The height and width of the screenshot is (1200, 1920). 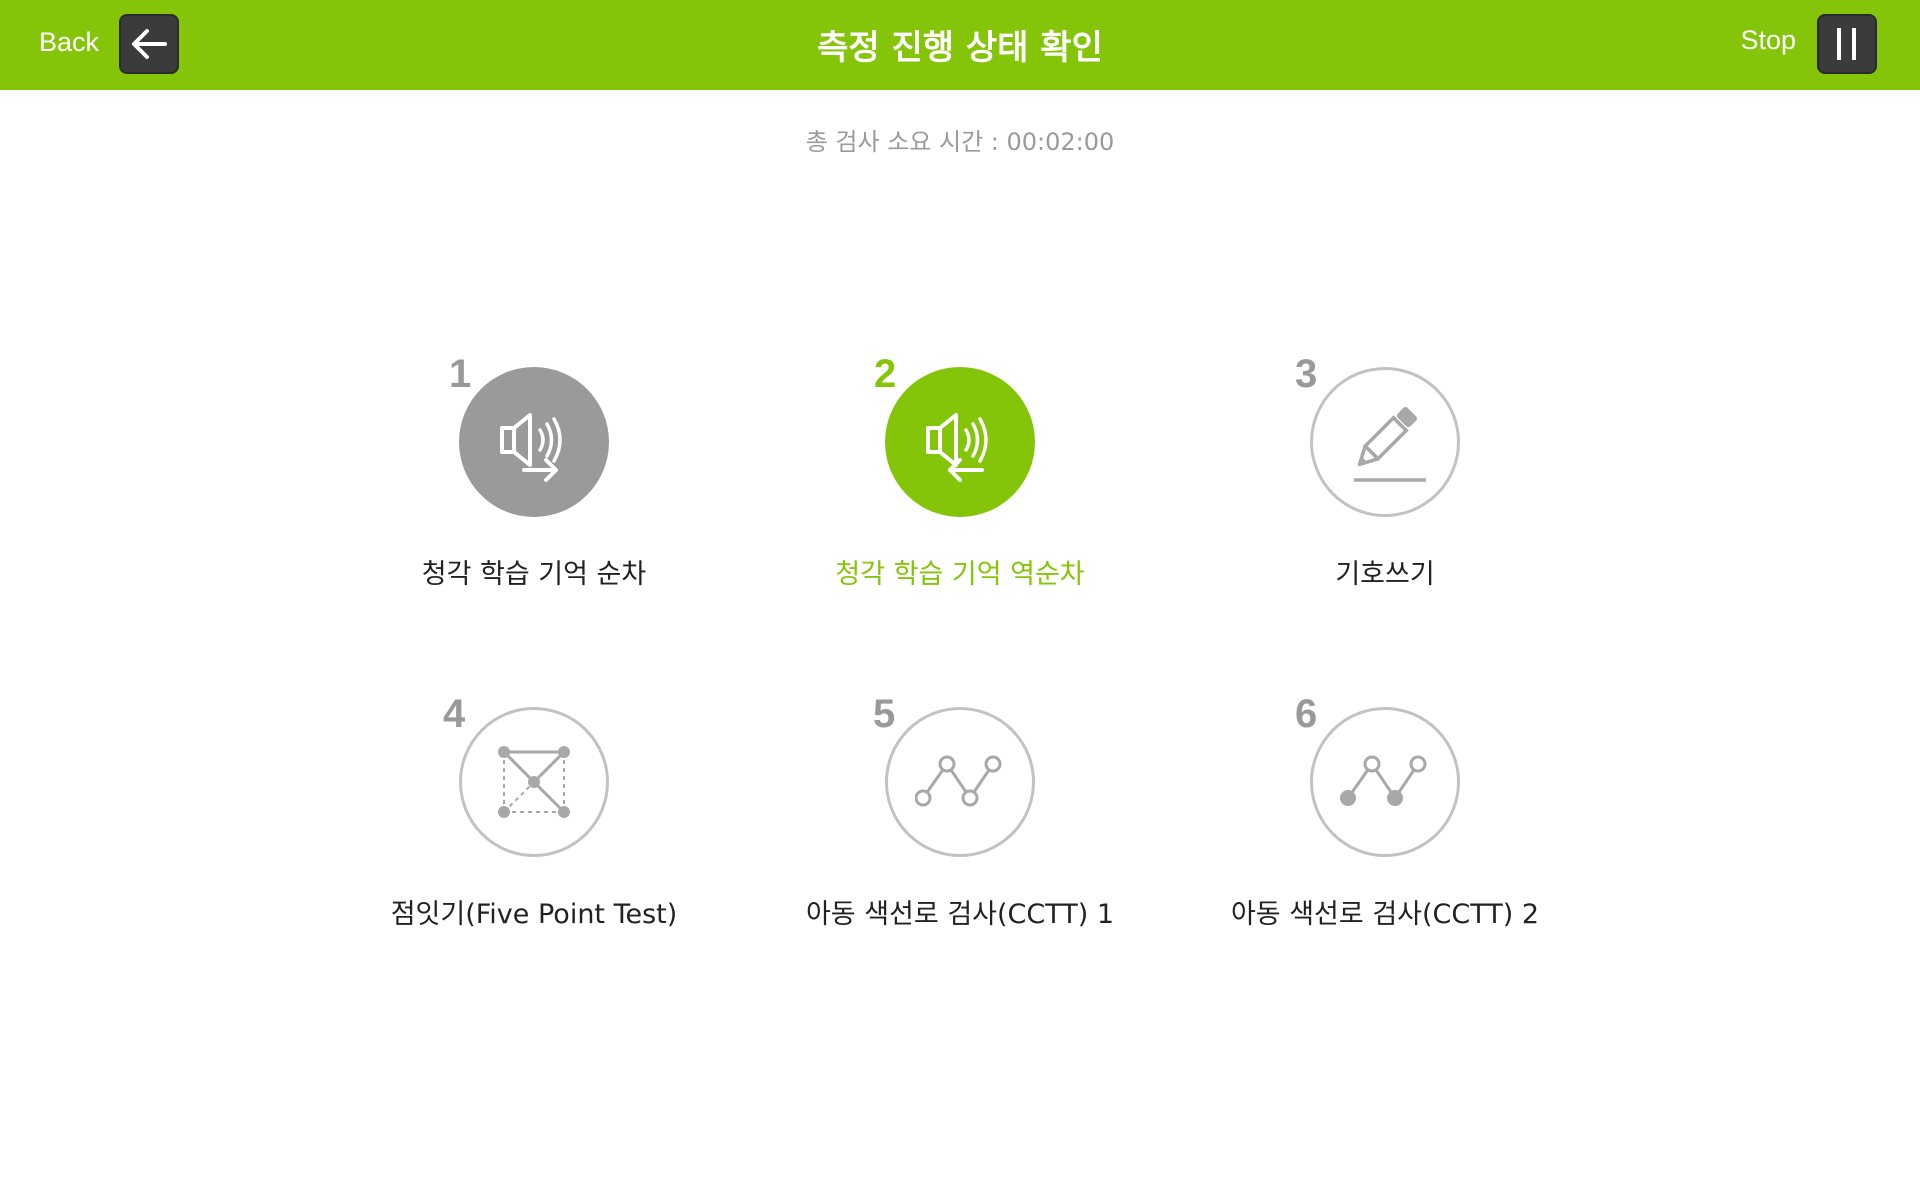 I want to click on step-label: 점잇기(Five Point Test), so click(x=534, y=914).